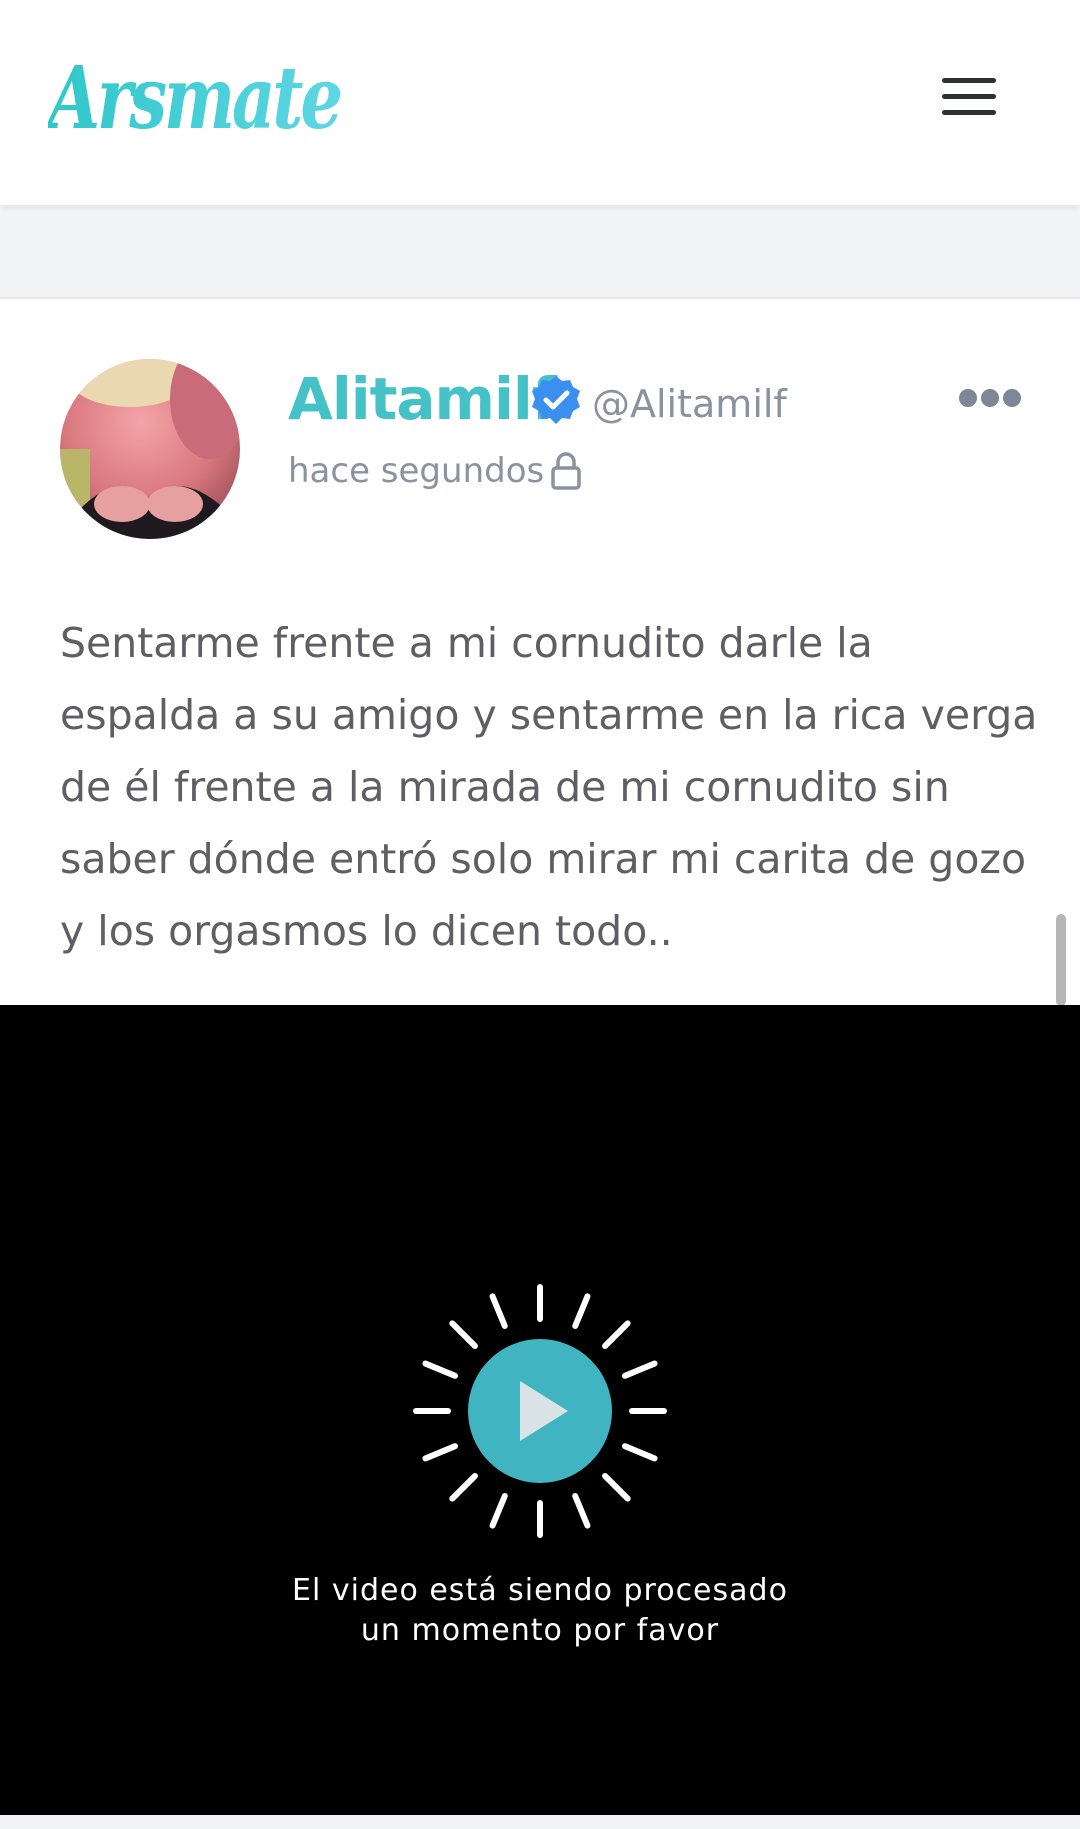 Image resolution: width=1080 pixels, height=1829 pixels. I want to click on video-status-line-1: El video está siendo procesado, so click(540, 1590).